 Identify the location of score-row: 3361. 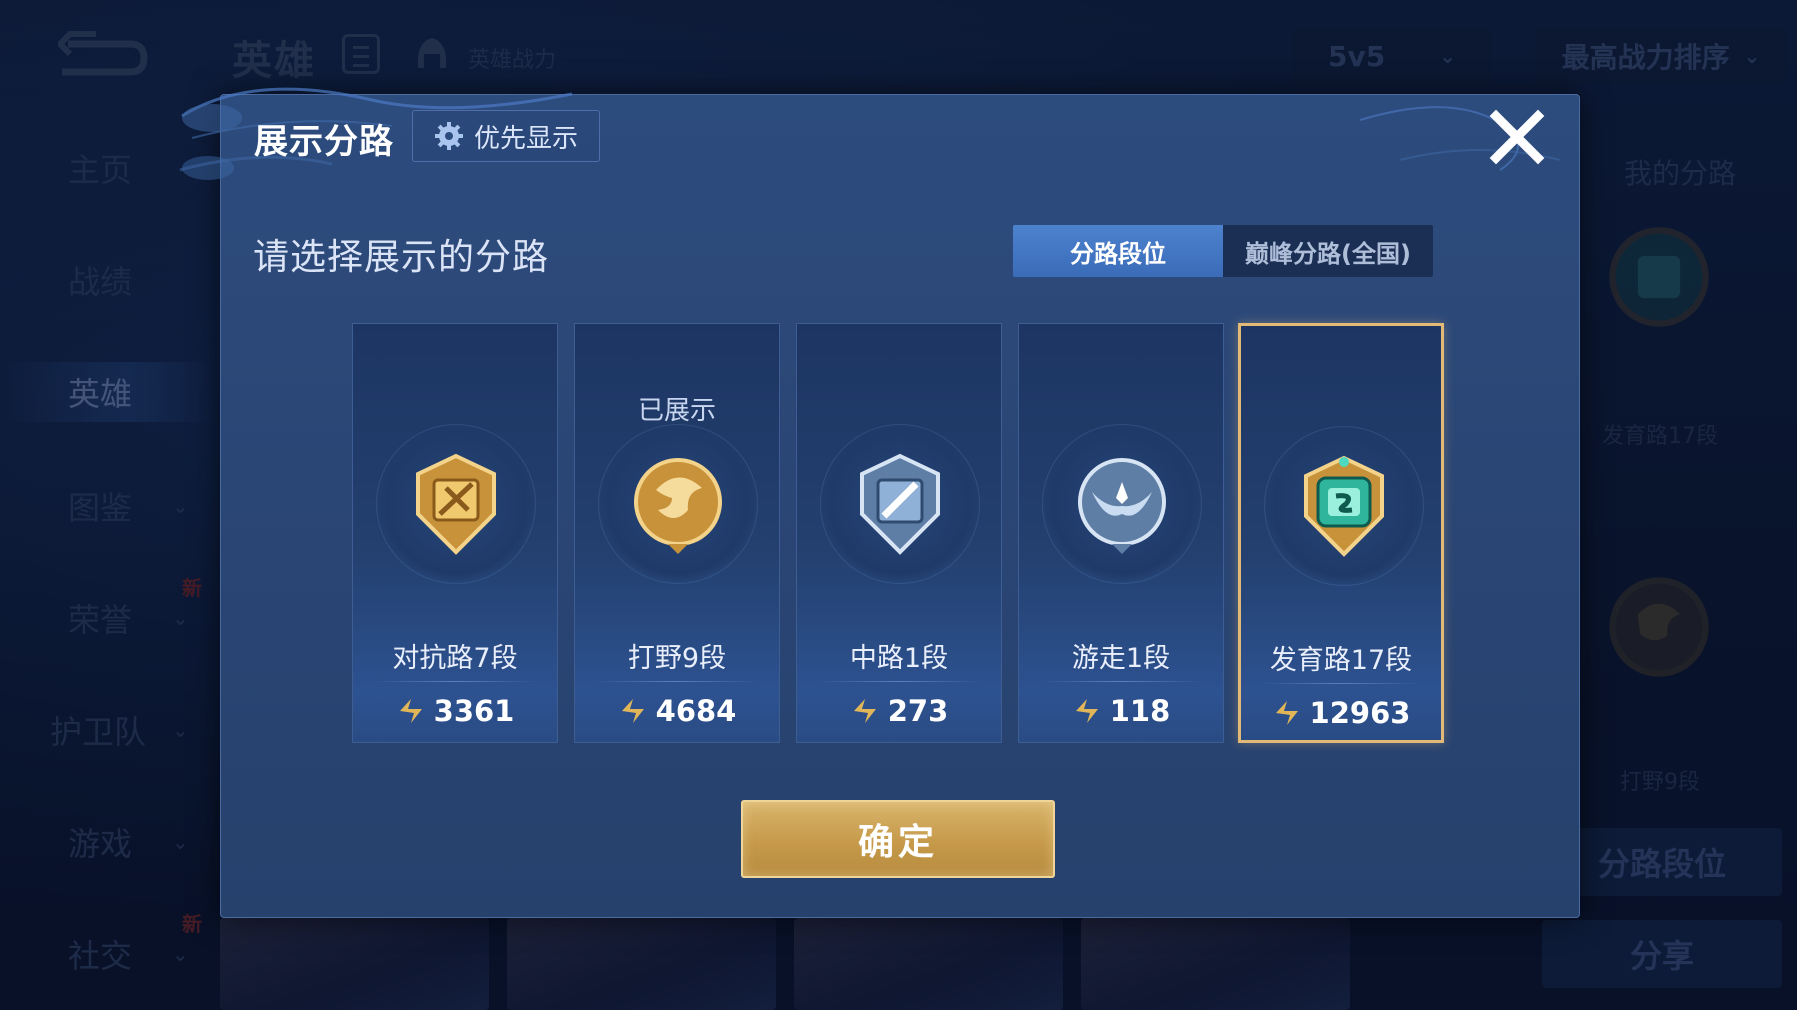
(455, 711).